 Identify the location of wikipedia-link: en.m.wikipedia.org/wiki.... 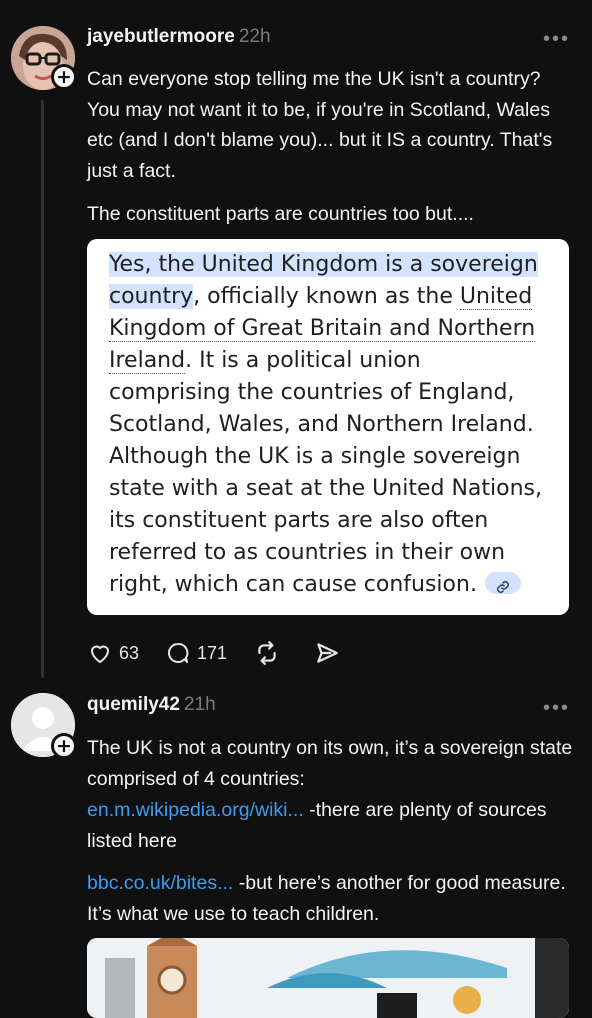
(195, 810).